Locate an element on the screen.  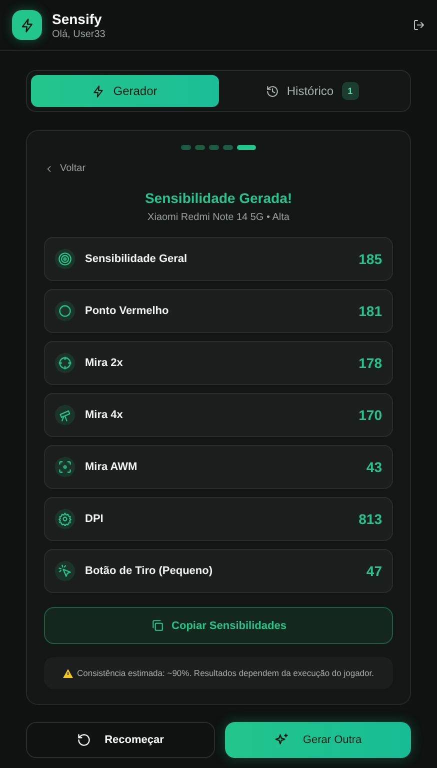
device-info: Xiaomi Redmi Note 14 5G • Alta is located at coordinates (218, 217).